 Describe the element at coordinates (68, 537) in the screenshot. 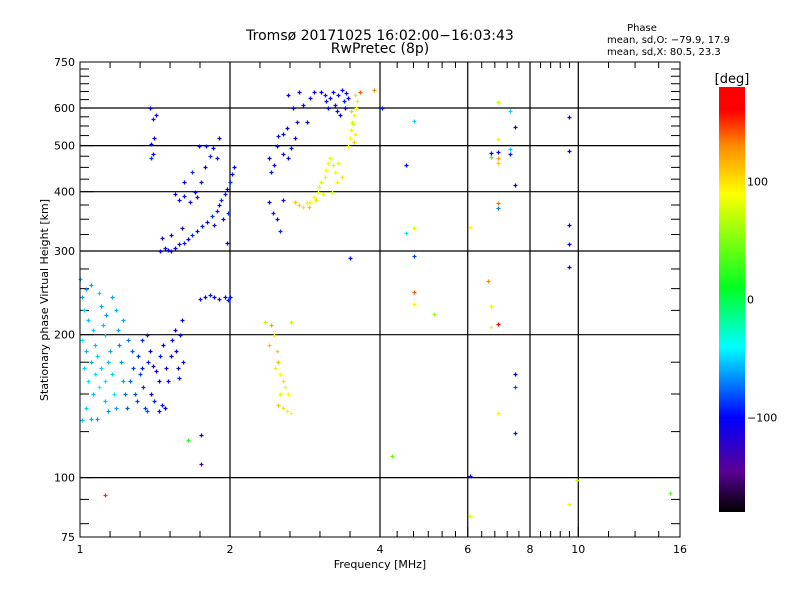

I see `y-tick-label: 75` at that location.